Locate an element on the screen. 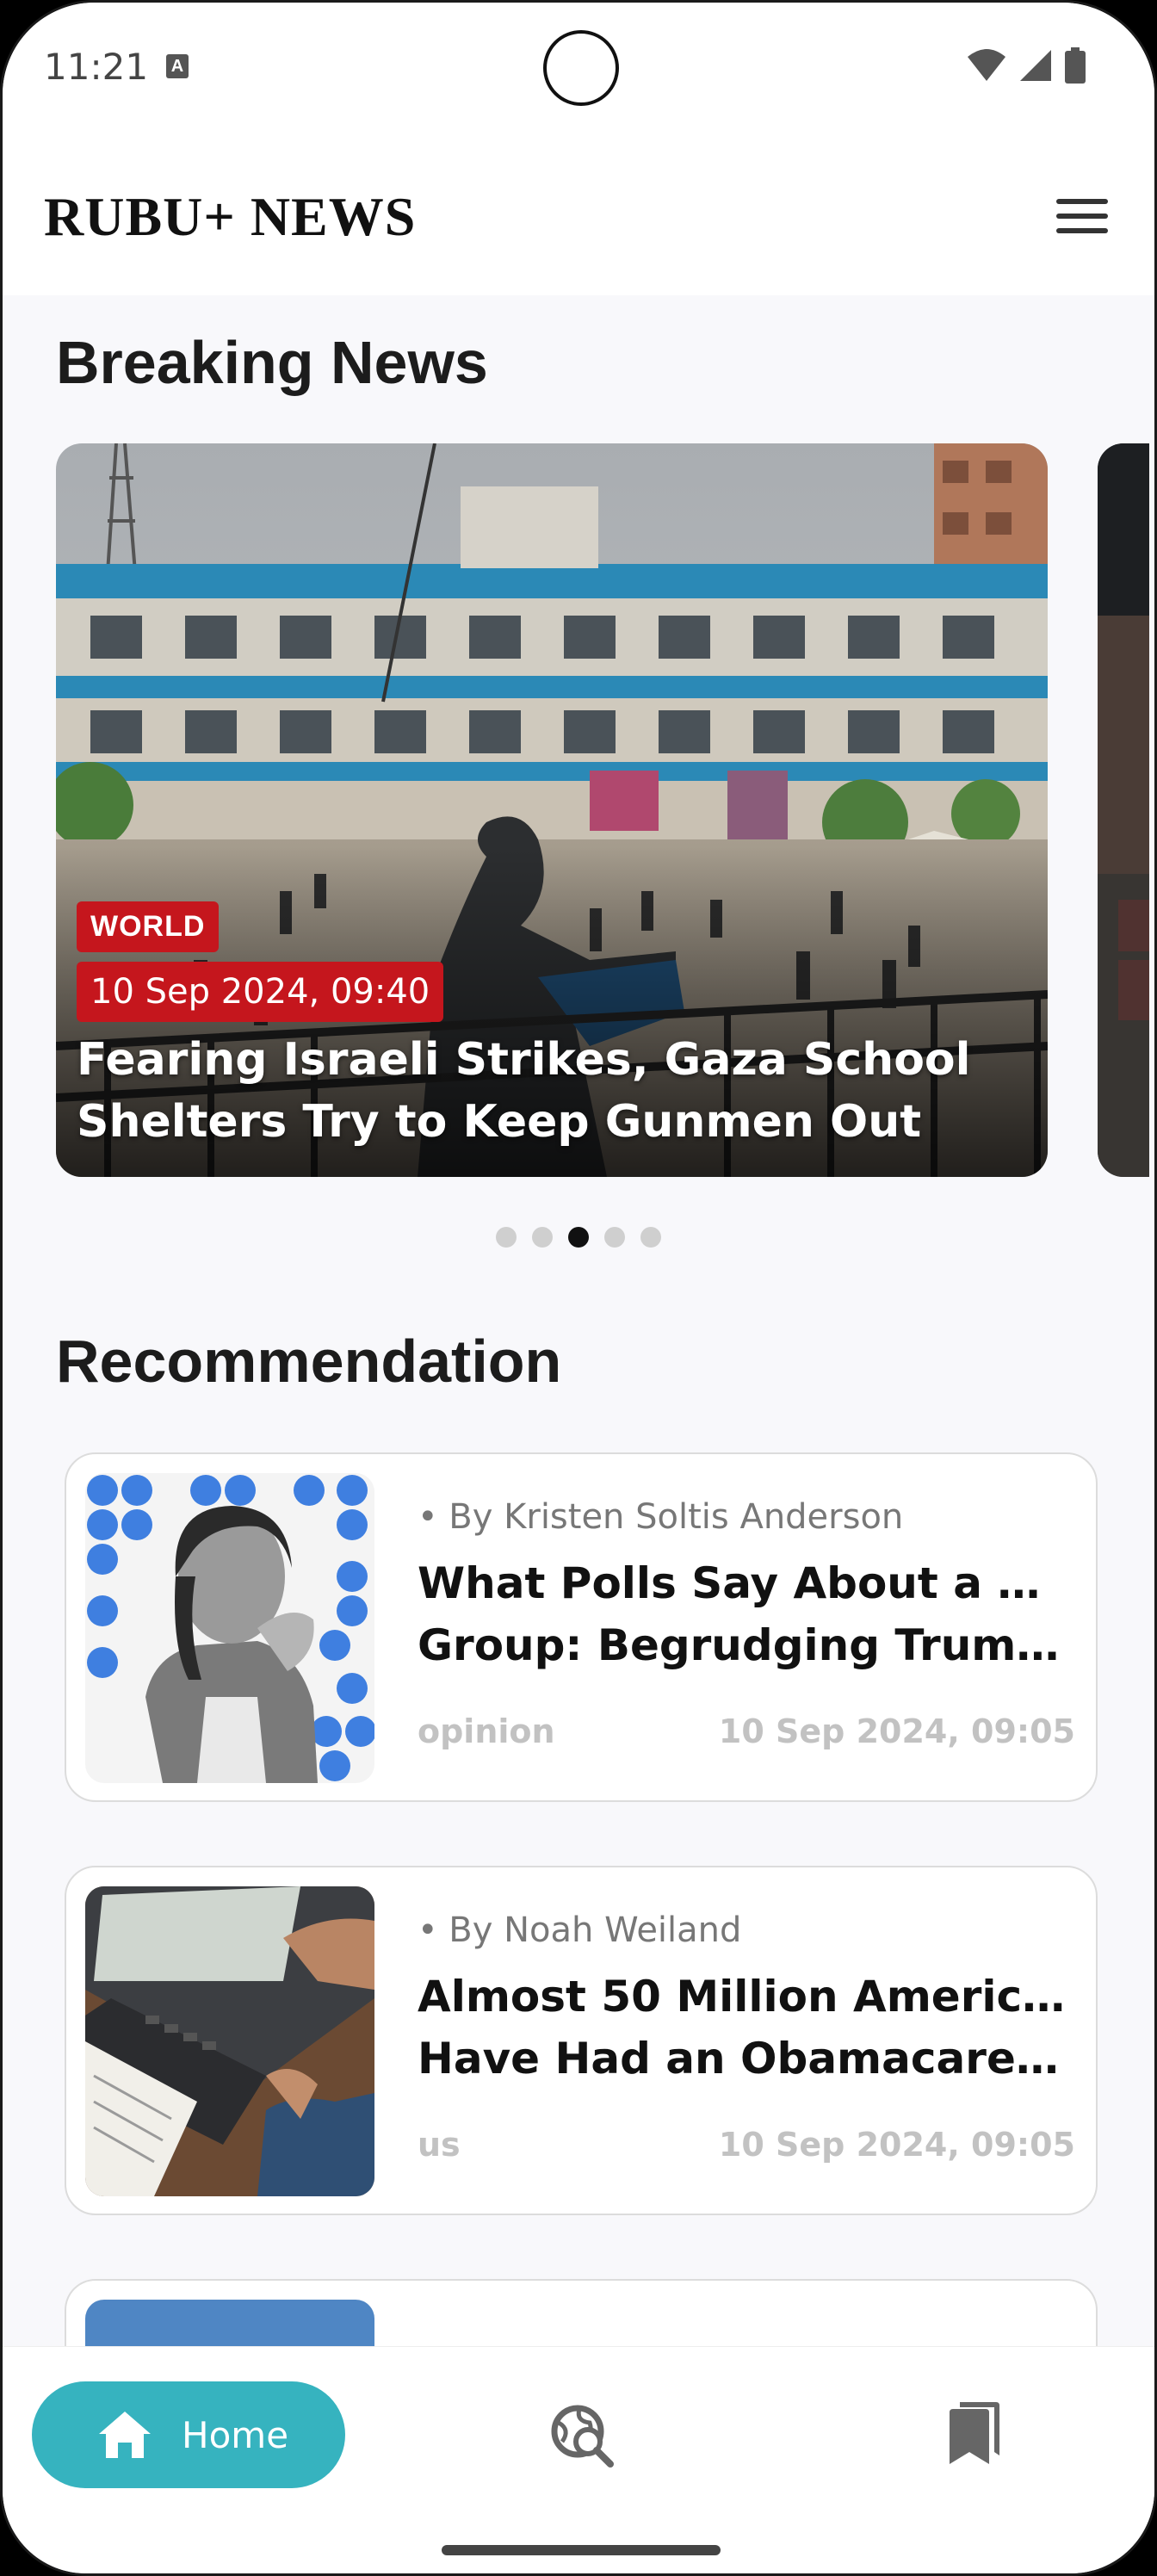  nav-home-button: Home is located at coordinates (189, 2435).